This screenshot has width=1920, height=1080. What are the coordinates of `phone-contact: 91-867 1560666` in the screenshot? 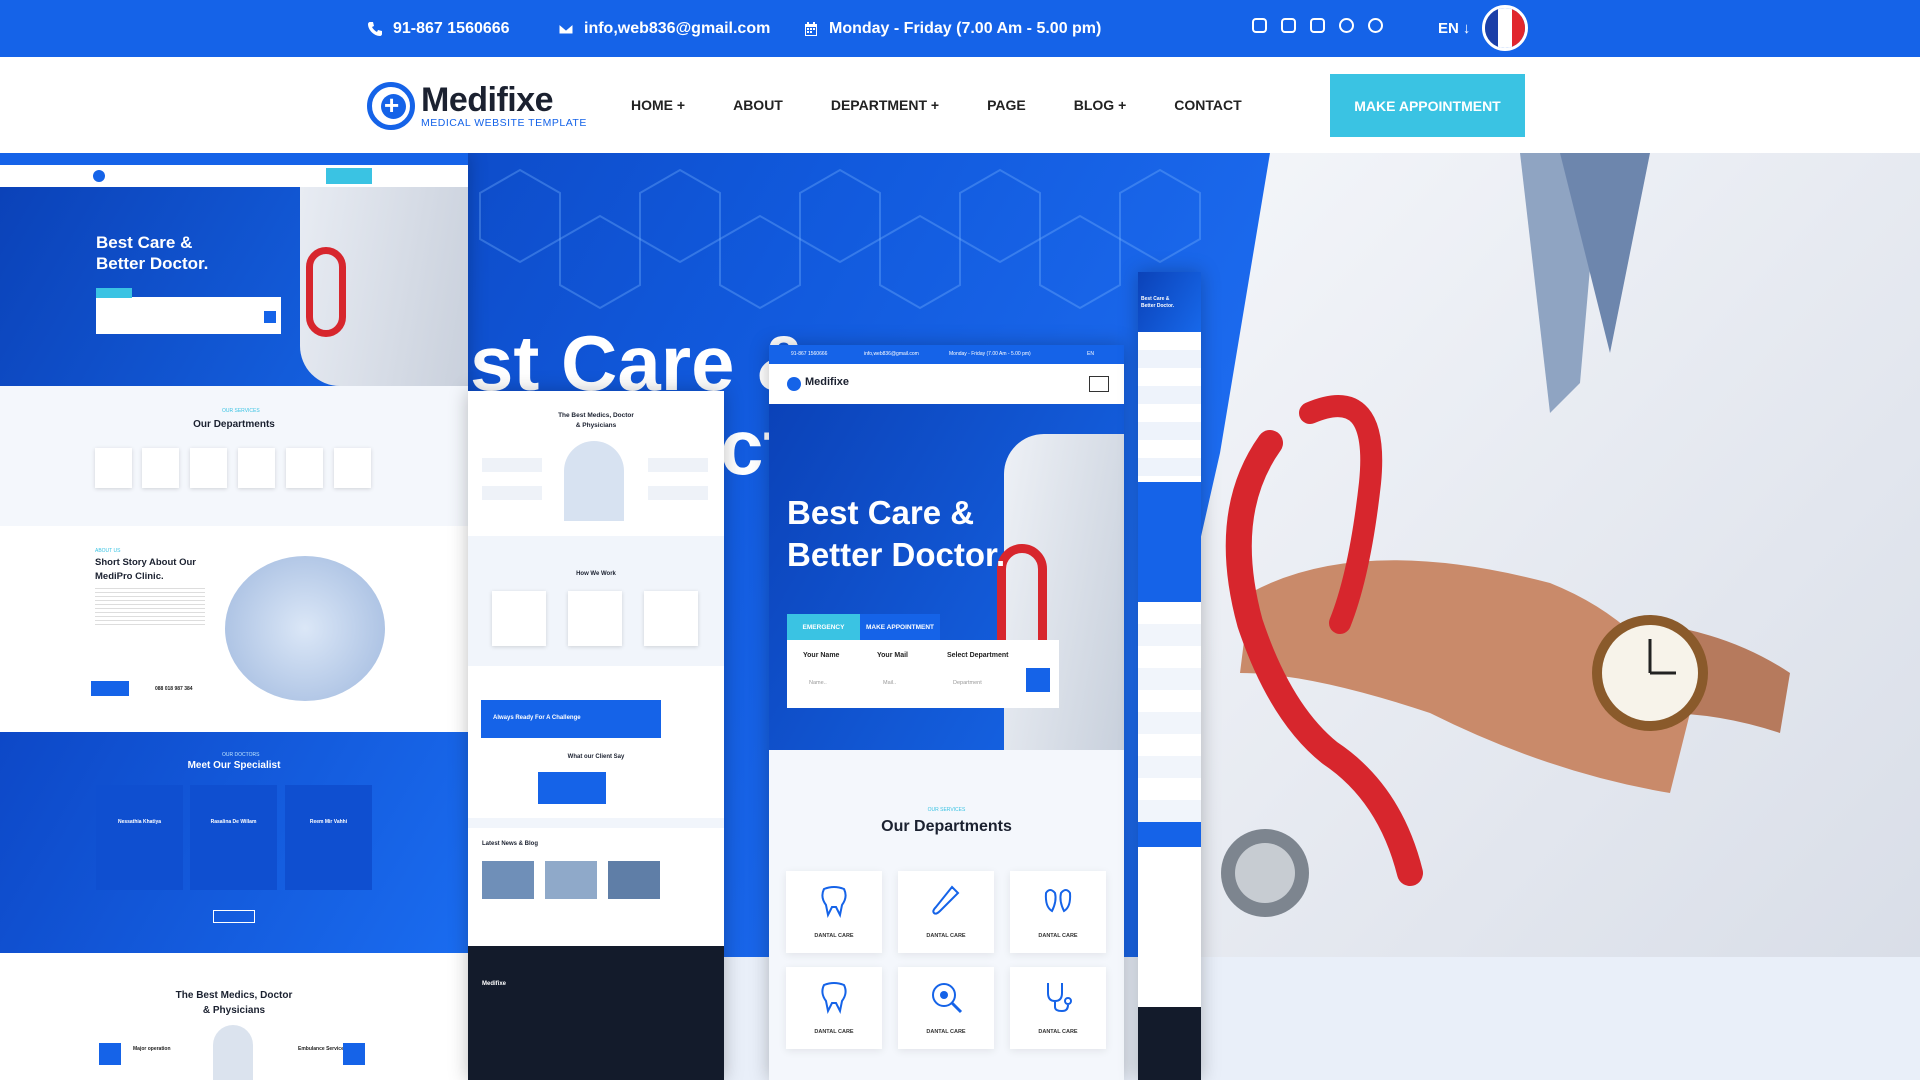 It's located at (438, 28).